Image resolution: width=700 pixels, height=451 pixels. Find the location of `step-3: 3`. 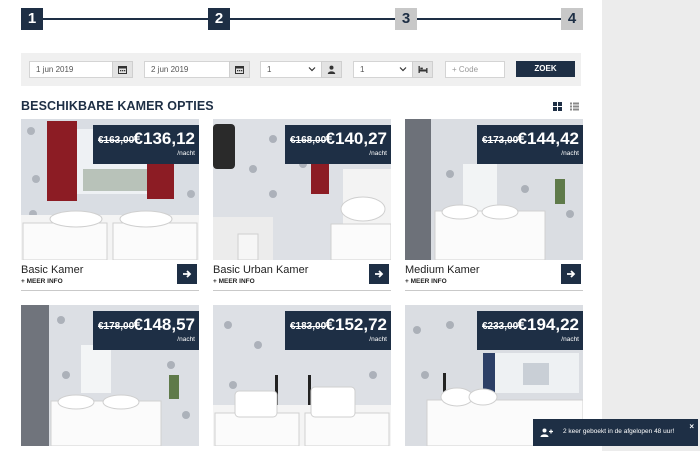

step-3: 3 is located at coordinates (406, 19).